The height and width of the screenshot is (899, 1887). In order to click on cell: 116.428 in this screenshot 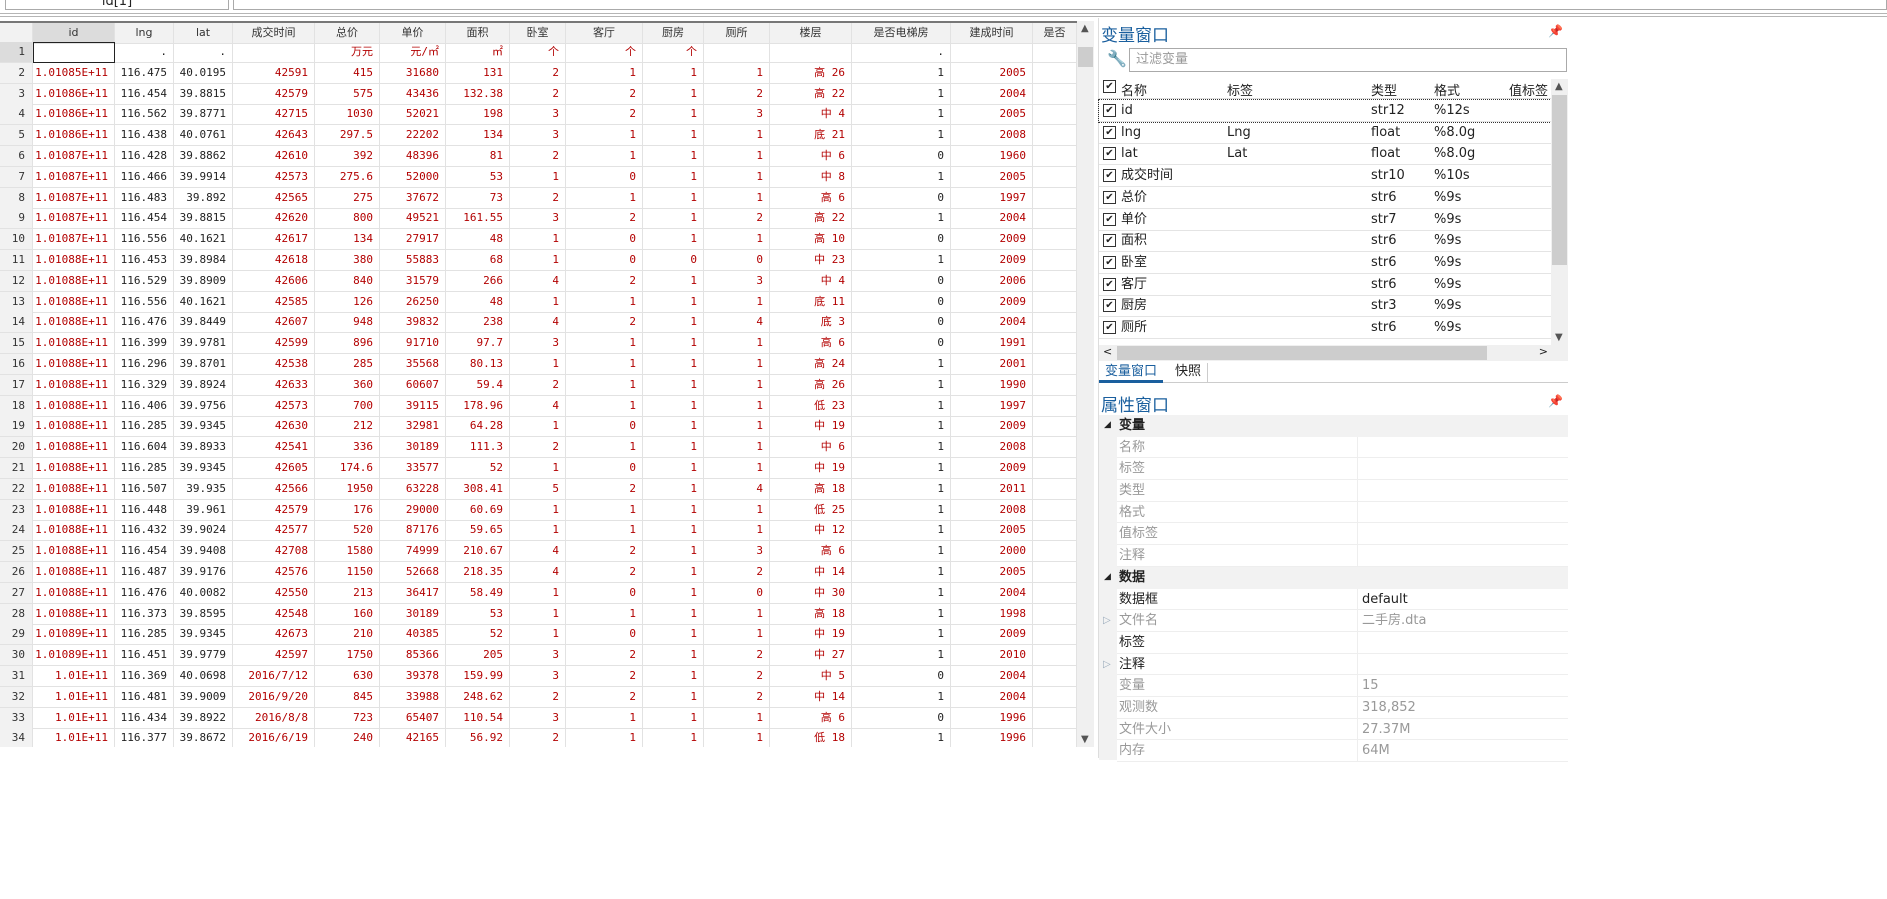, I will do `click(144, 156)`.